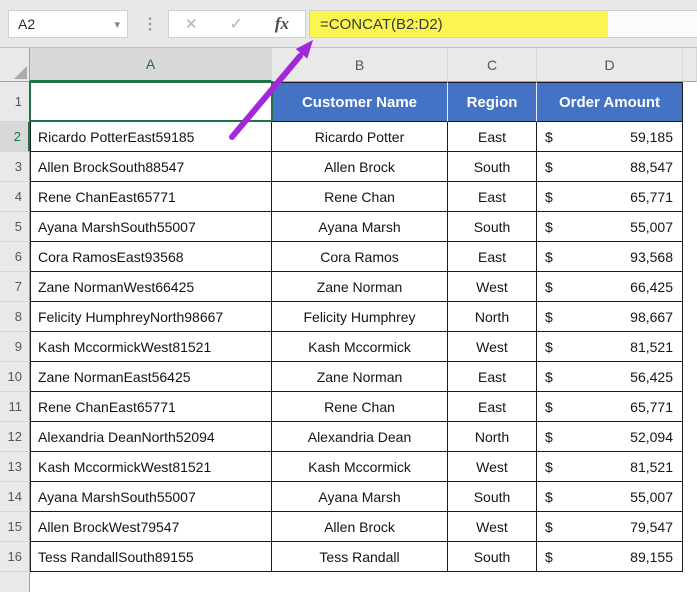 The height and width of the screenshot is (592, 697). What do you see at coordinates (610, 197) in the screenshot?
I see `cell-D4: $65,771` at bounding box center [610, 197].